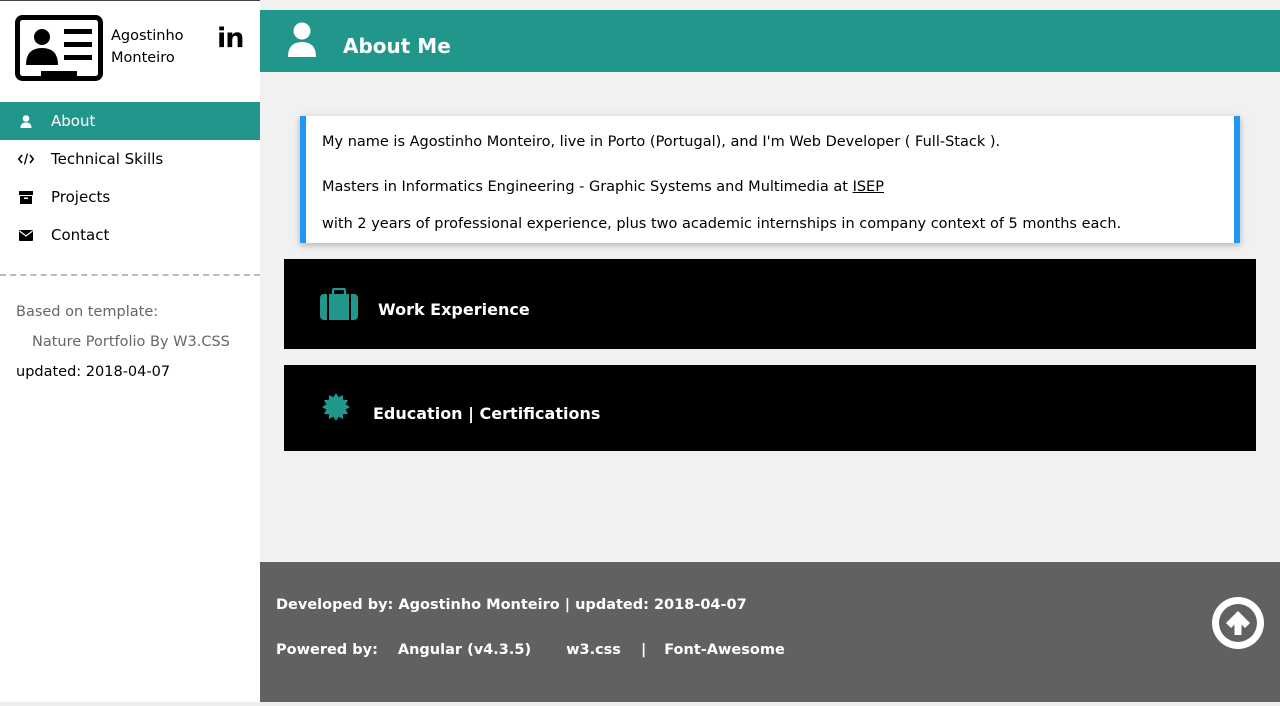  I want to click on bottom-strip, so click(640, 704).